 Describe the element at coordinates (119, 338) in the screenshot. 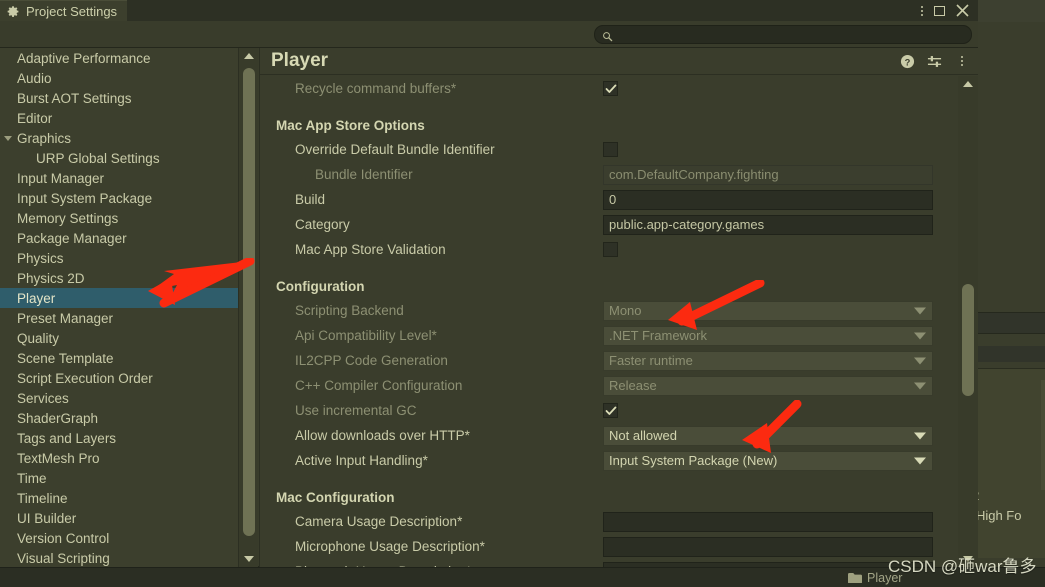

I see `sidebar-item-quality: Quality` at that location.